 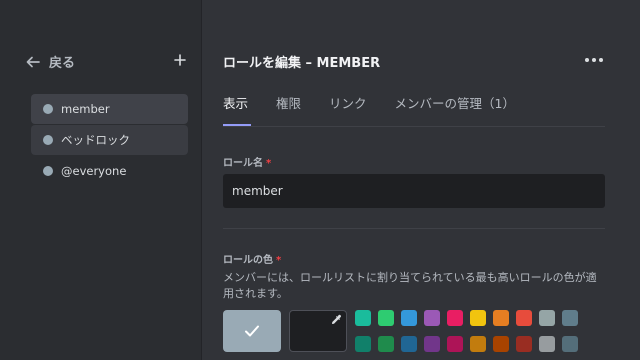 I want to click on back-button: 戻る, so click(x=50, y=61).